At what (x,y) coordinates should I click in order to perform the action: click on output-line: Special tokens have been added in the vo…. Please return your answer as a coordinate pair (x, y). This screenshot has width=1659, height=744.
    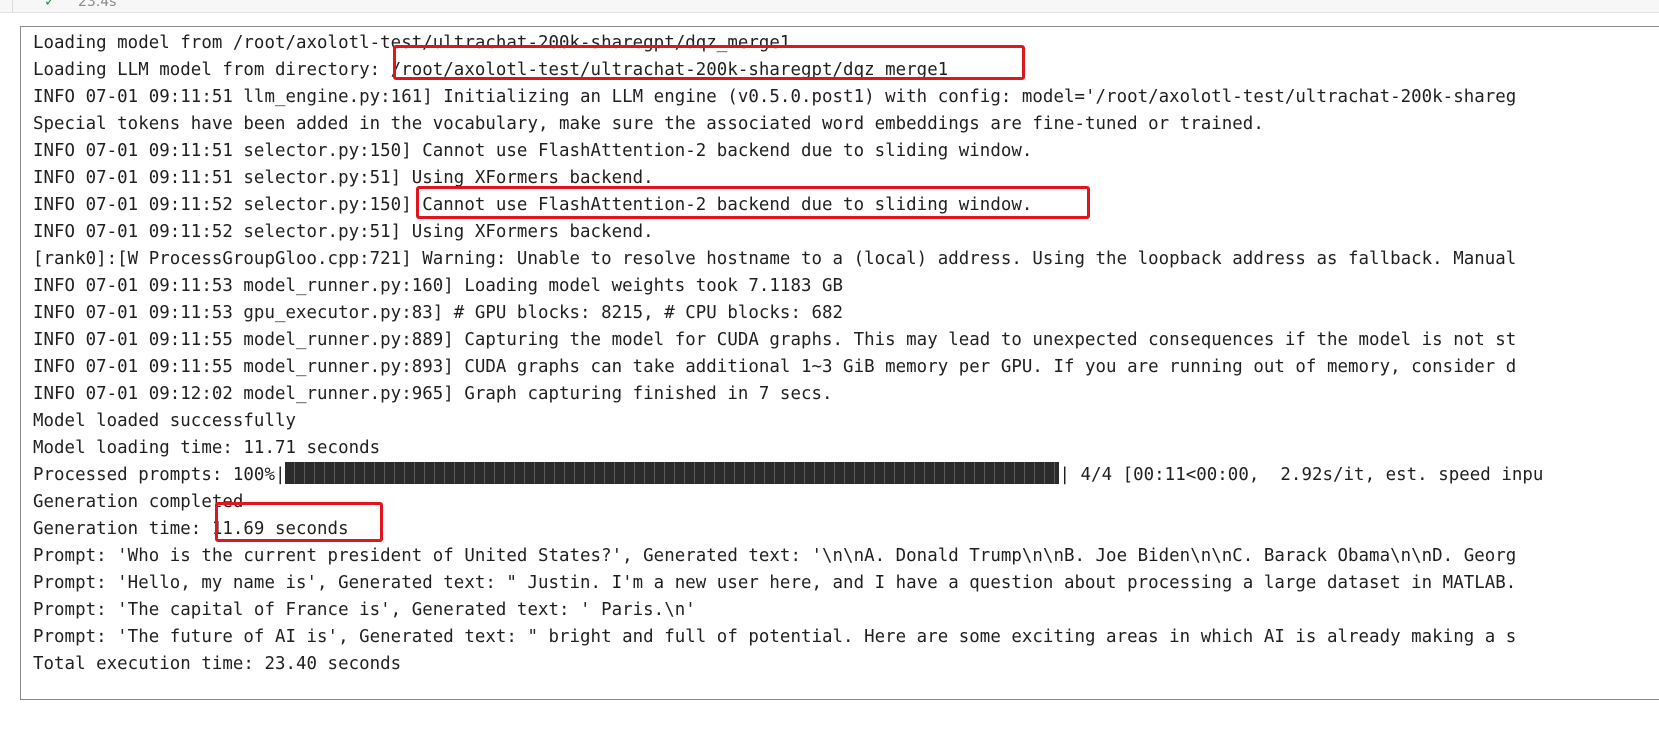
    Looking at the image, I should click on (648, 124).